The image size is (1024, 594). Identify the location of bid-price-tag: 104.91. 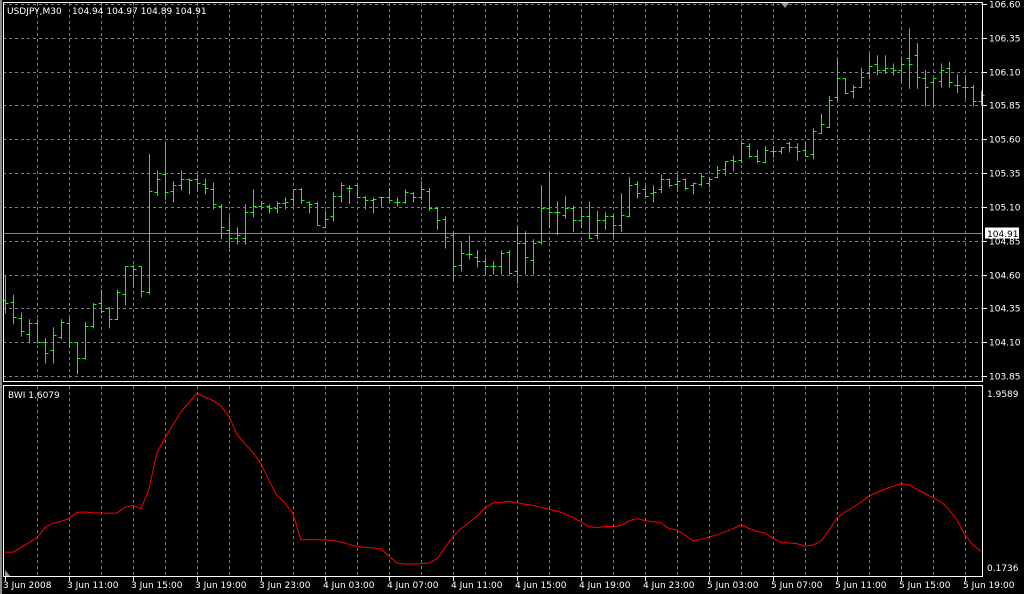
(1002, 233).